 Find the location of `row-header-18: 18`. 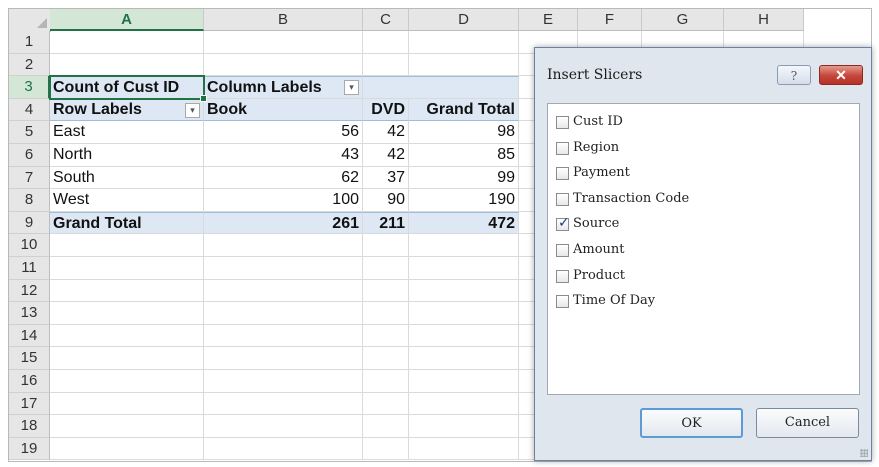

row-header-18: 18 is located at coordinates (29, 426).